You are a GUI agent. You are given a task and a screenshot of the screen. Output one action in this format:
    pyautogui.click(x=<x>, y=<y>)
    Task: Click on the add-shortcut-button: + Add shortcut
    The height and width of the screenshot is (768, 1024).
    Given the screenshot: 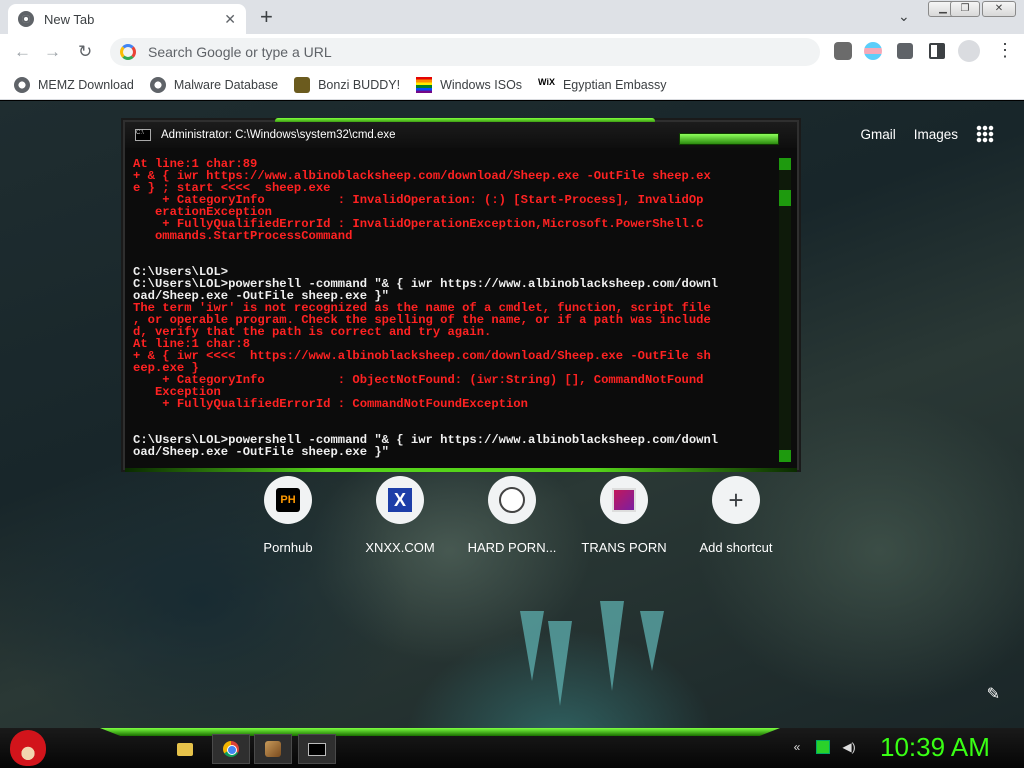 What is the action you would take?
    pyautogui.click(x=736, y=515)
    